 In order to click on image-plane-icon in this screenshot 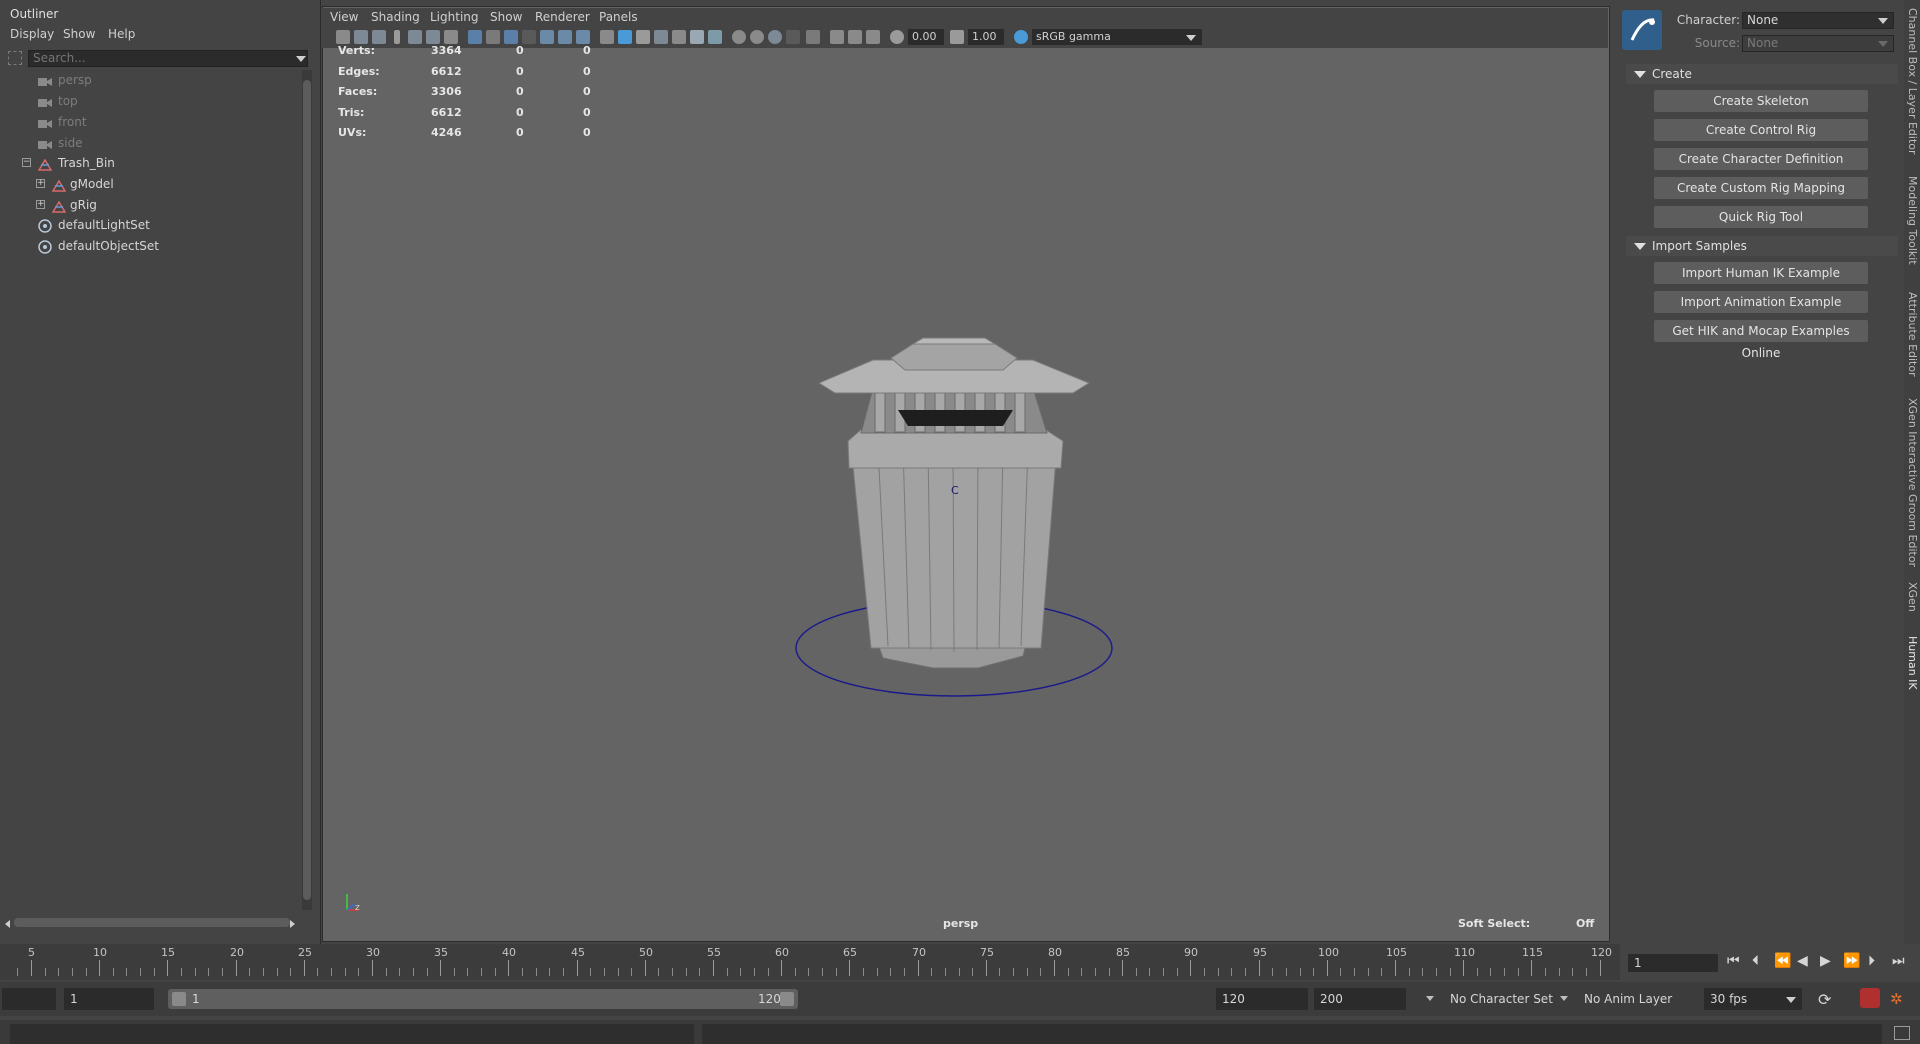, I will do `click(397, 37)`.